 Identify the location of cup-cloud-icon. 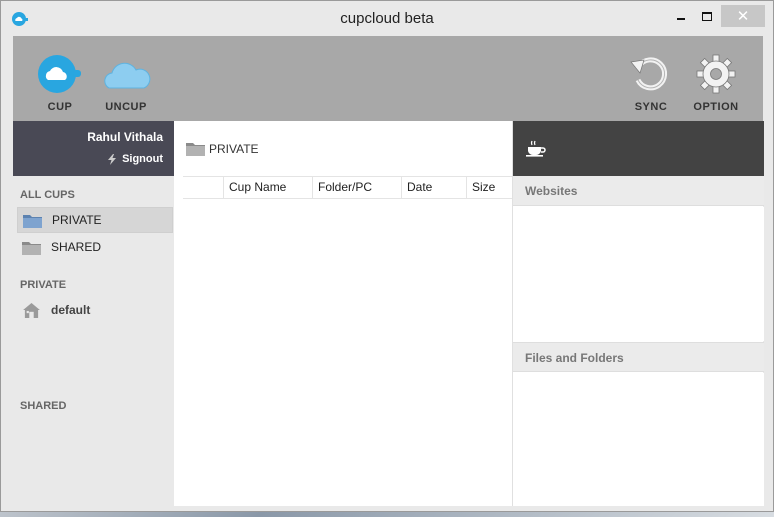
(59, 74).